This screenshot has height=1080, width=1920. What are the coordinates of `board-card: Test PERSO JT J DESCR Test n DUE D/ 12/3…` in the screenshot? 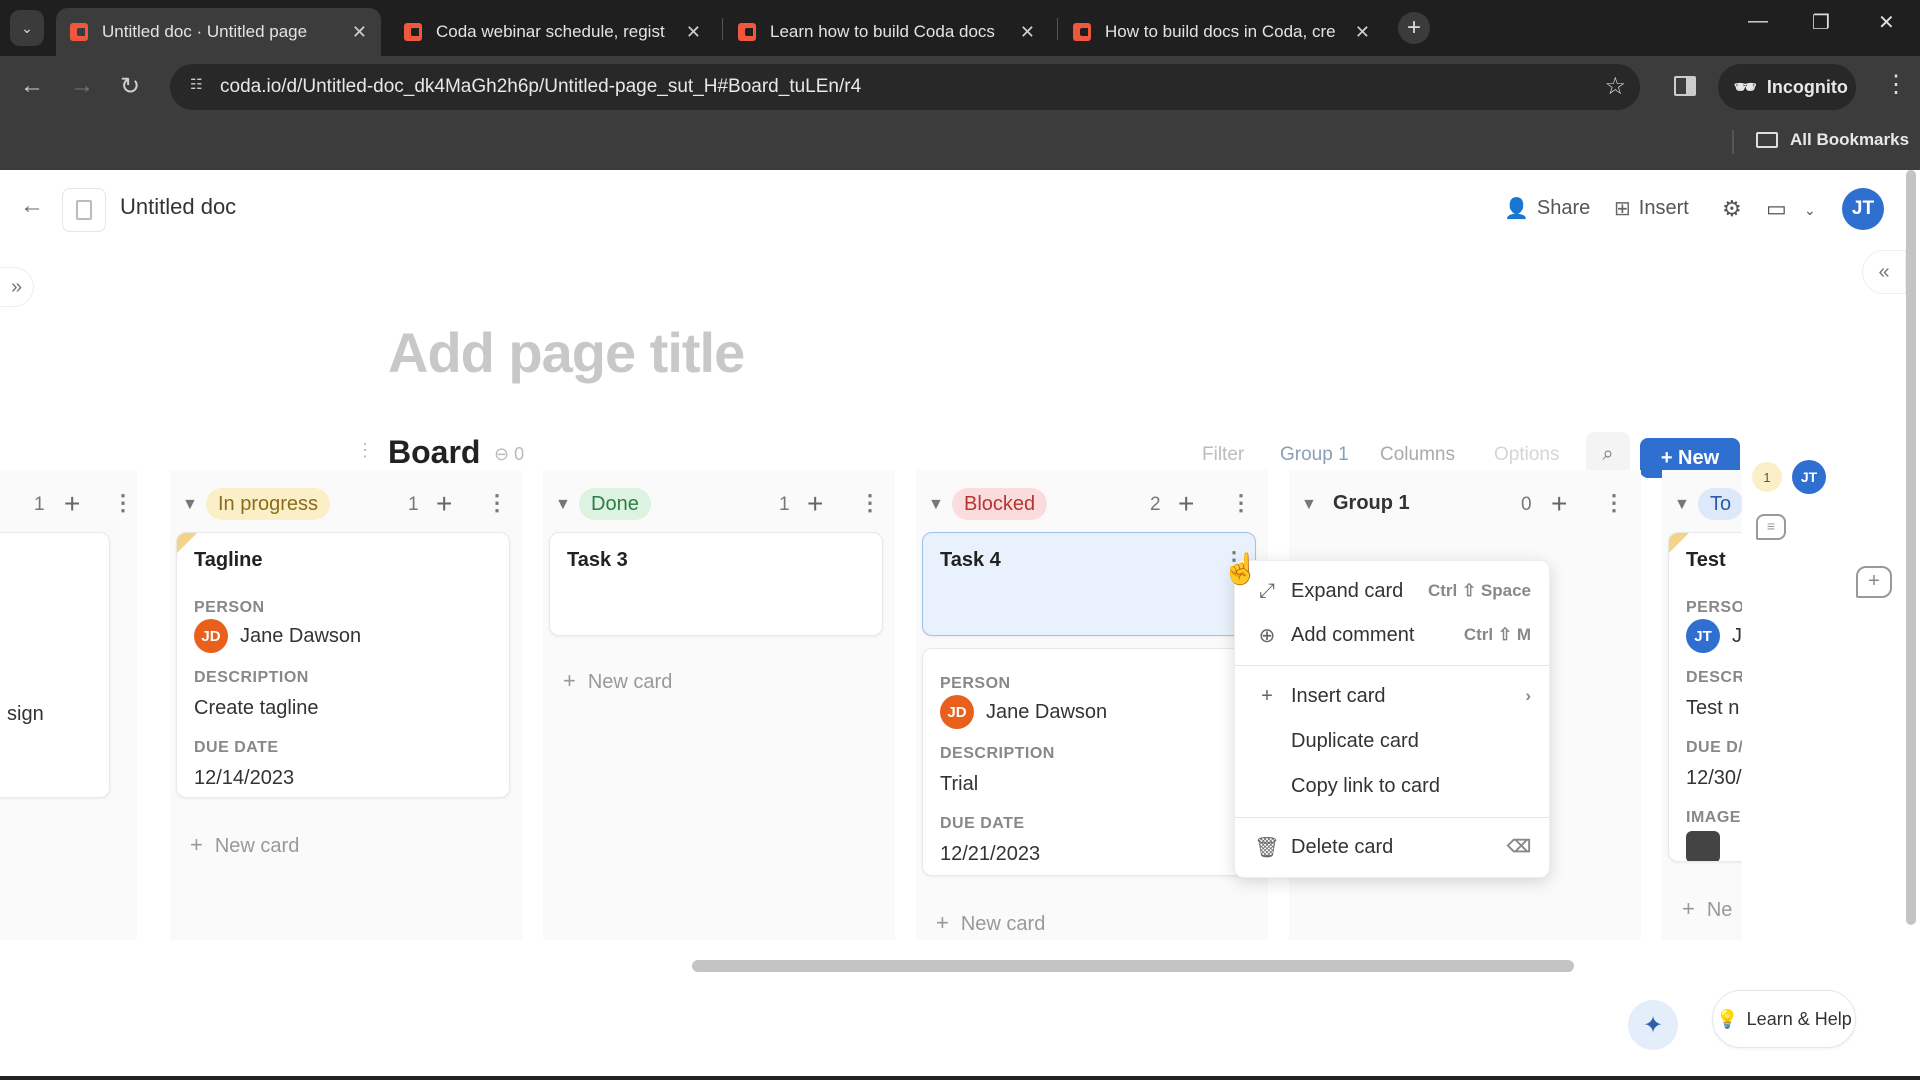 It's located at (1705, 697).